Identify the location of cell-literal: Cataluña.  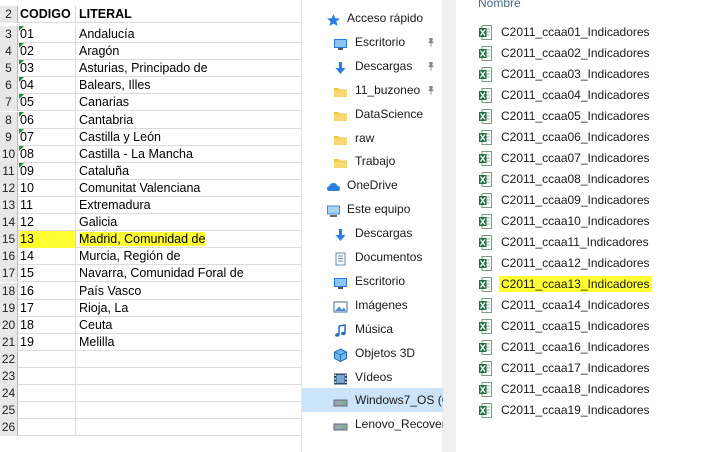
(189, 171).